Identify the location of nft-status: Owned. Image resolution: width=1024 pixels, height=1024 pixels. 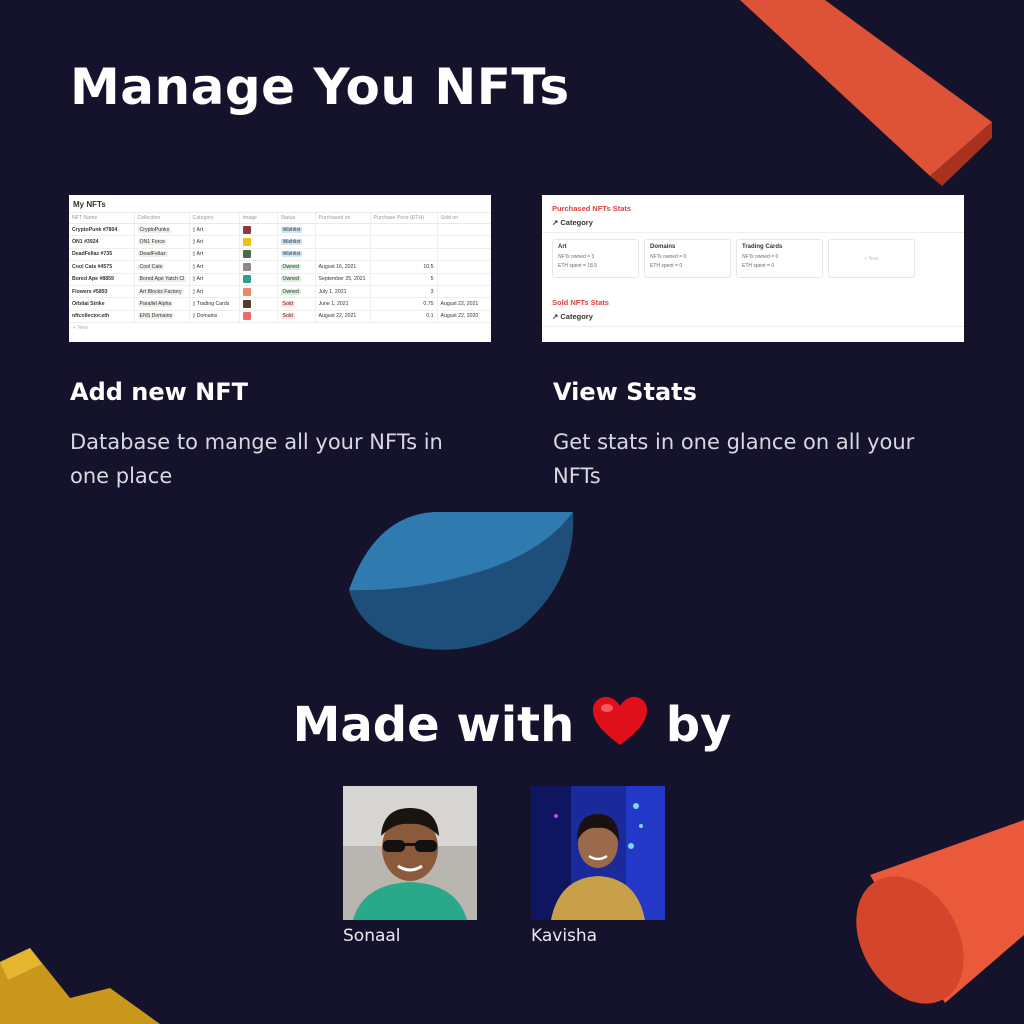
(296, 292).